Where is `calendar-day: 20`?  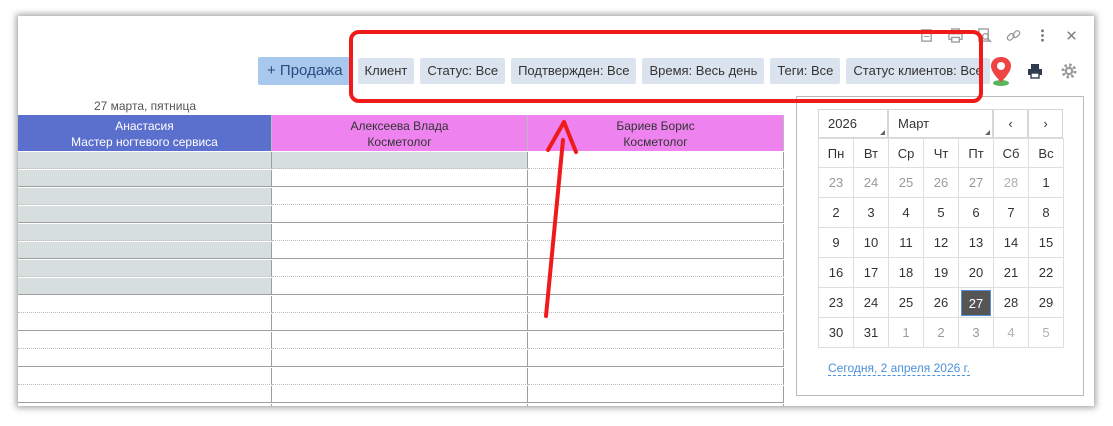 calendar-day: 20 is located at coordinates (976, 272).